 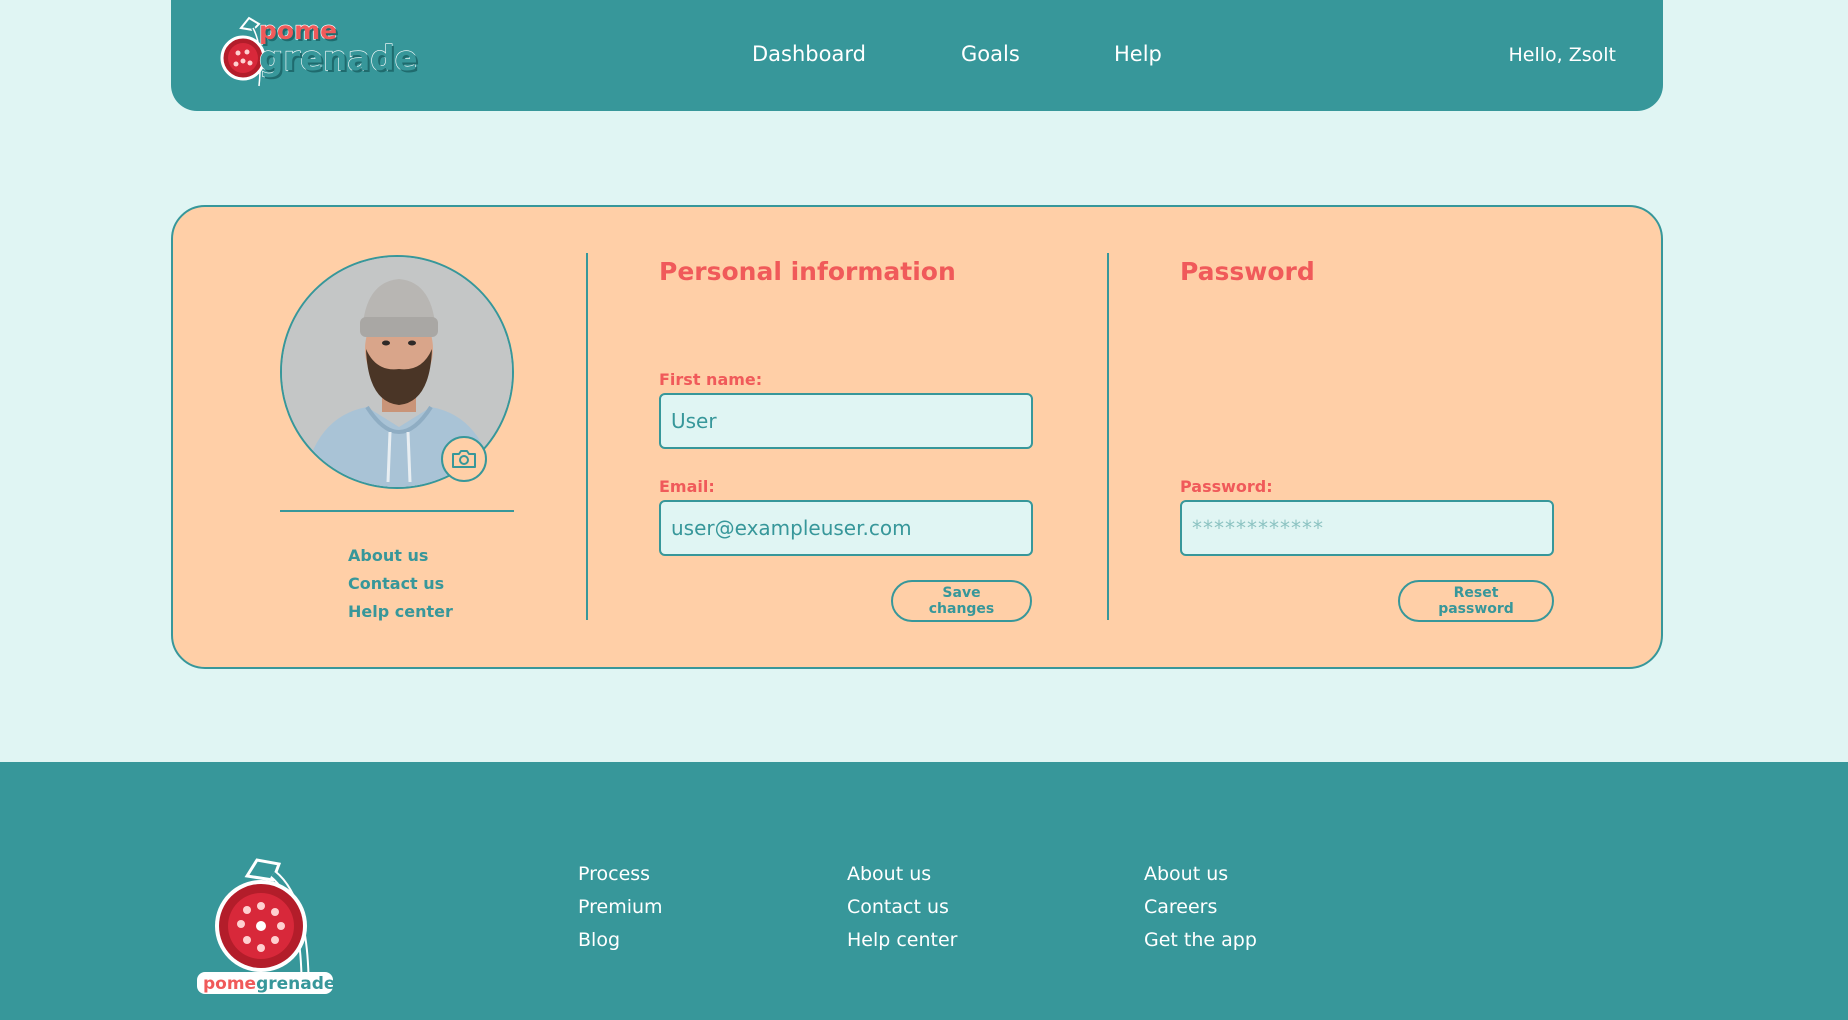 What do you see at coordinates (1476, 601) in the screenshot?
I see `reset-password-button: Reset password` at bounding box center [1476, 601].